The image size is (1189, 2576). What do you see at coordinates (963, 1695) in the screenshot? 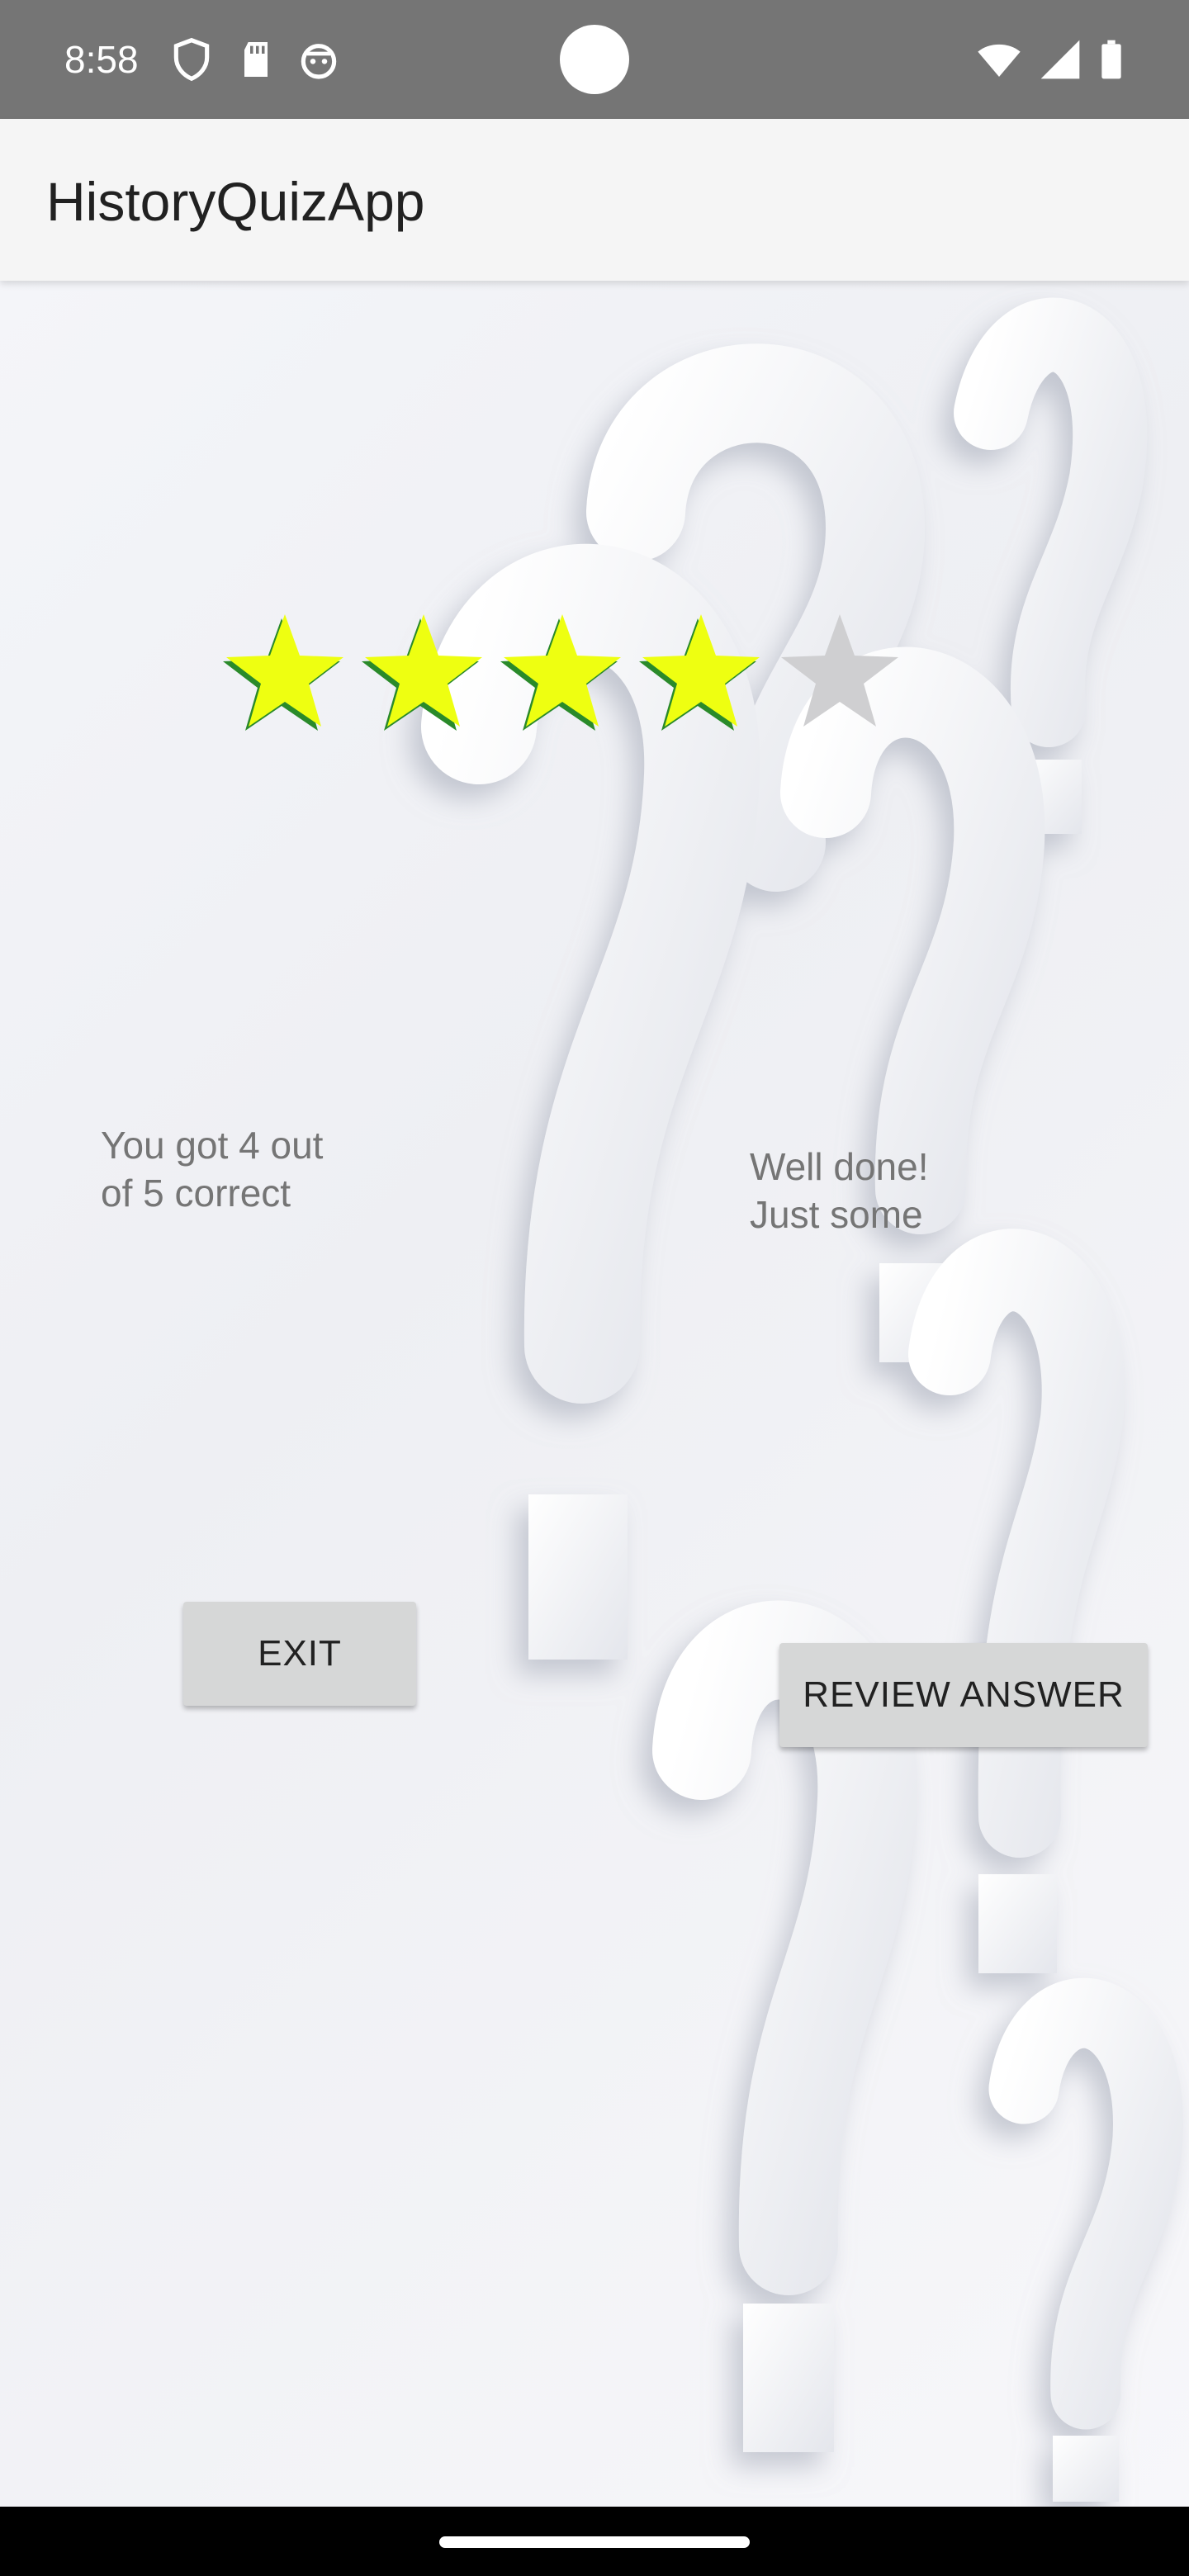
I see `review-answer-button: REVIEW ANSWER` at bounding box center [963, 1695].